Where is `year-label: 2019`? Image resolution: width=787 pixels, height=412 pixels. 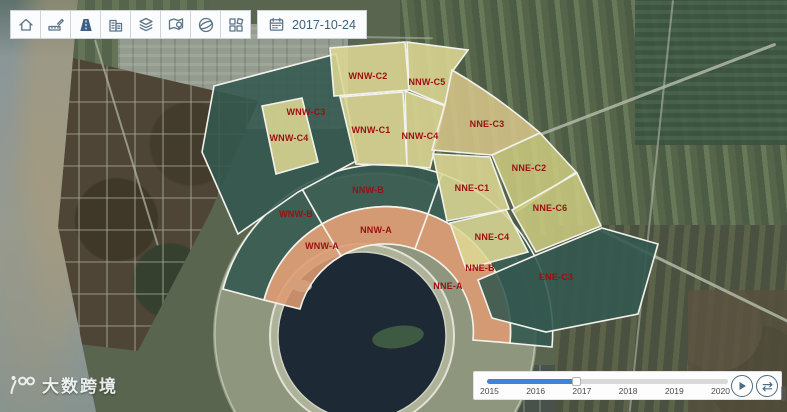
year-label: 2019 is located at coordinates (674, 391).